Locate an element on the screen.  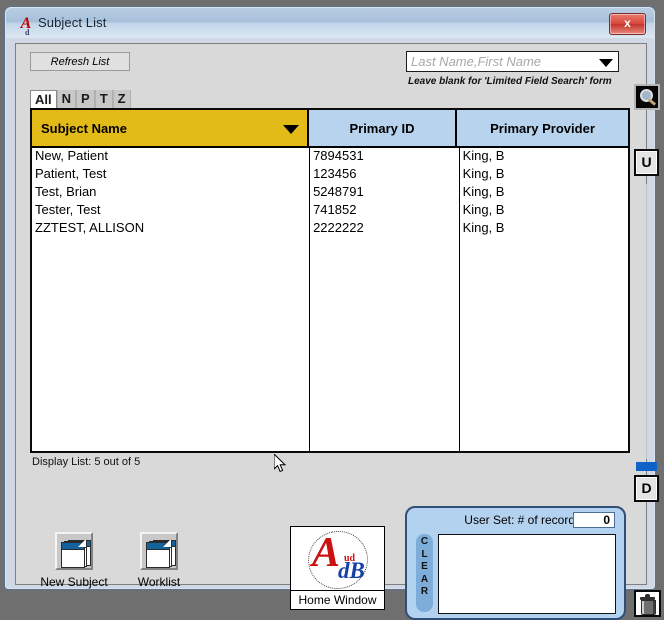
table-row: Patient, Test 123456 King, B is located at coordinates (330, 175).